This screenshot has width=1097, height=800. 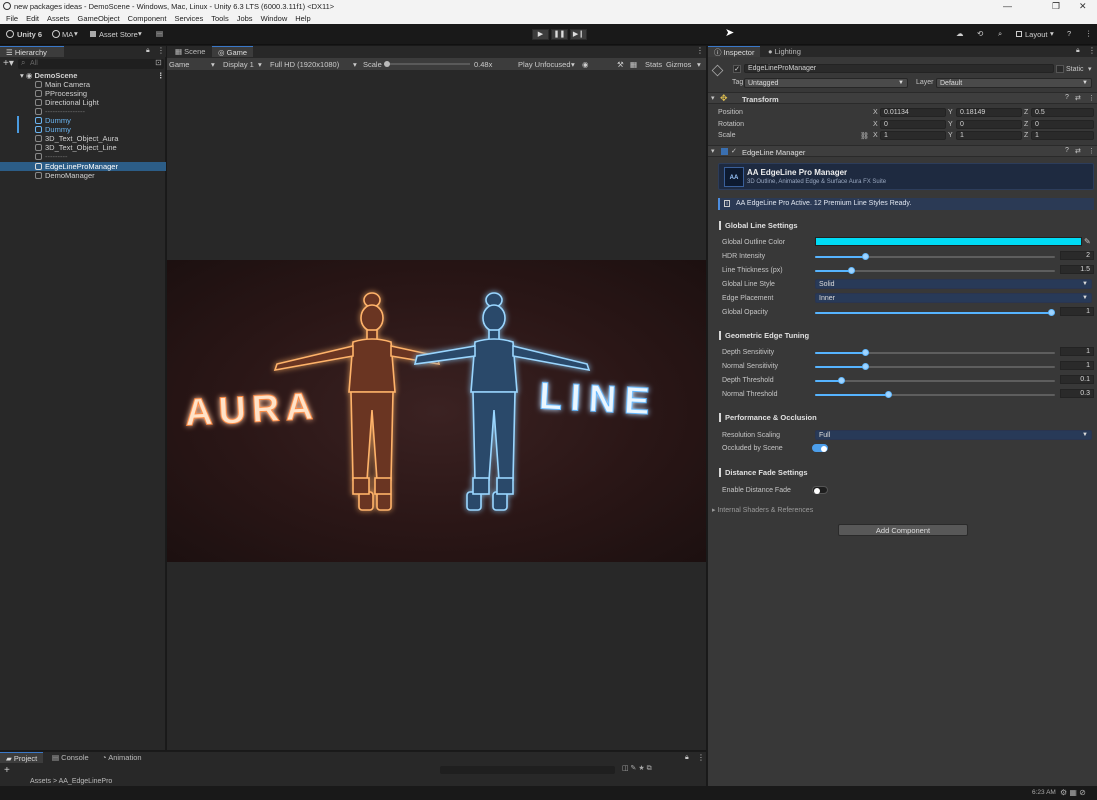 What do you see at coordinates (953, 284) in the screenshot?
I see `line-style-dropdown: Solid ▼` at bounding box center [953, 284].